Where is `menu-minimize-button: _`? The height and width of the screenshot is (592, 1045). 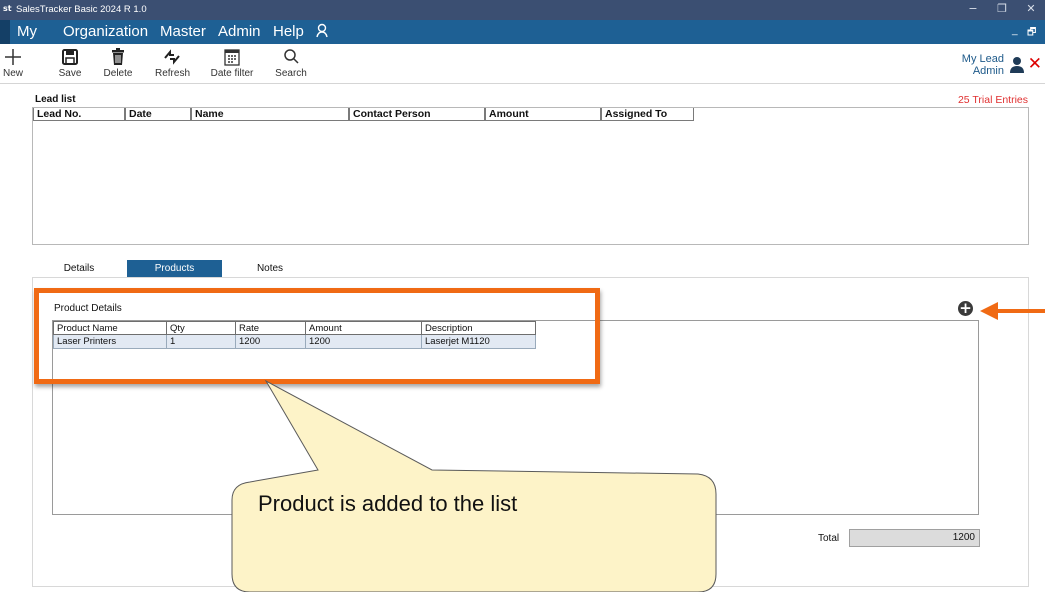
menu-minimize-button: _ is located at coordinates (1015, 30).